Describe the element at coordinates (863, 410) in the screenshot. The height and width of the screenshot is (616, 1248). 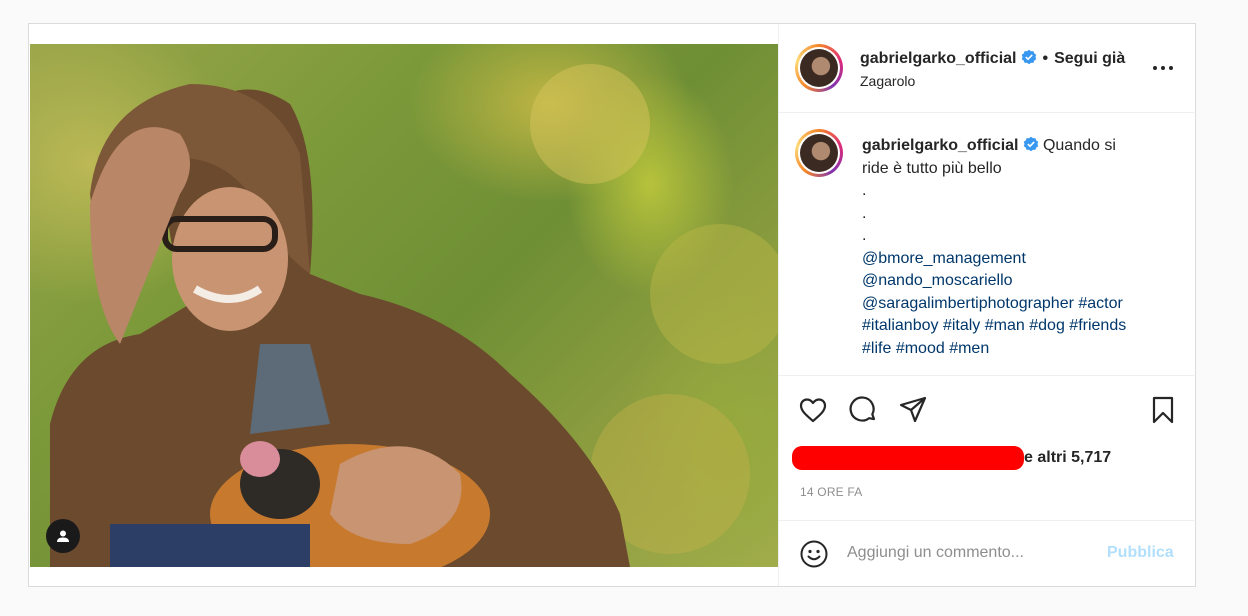
I see `comment-bubble-icon` at that location.